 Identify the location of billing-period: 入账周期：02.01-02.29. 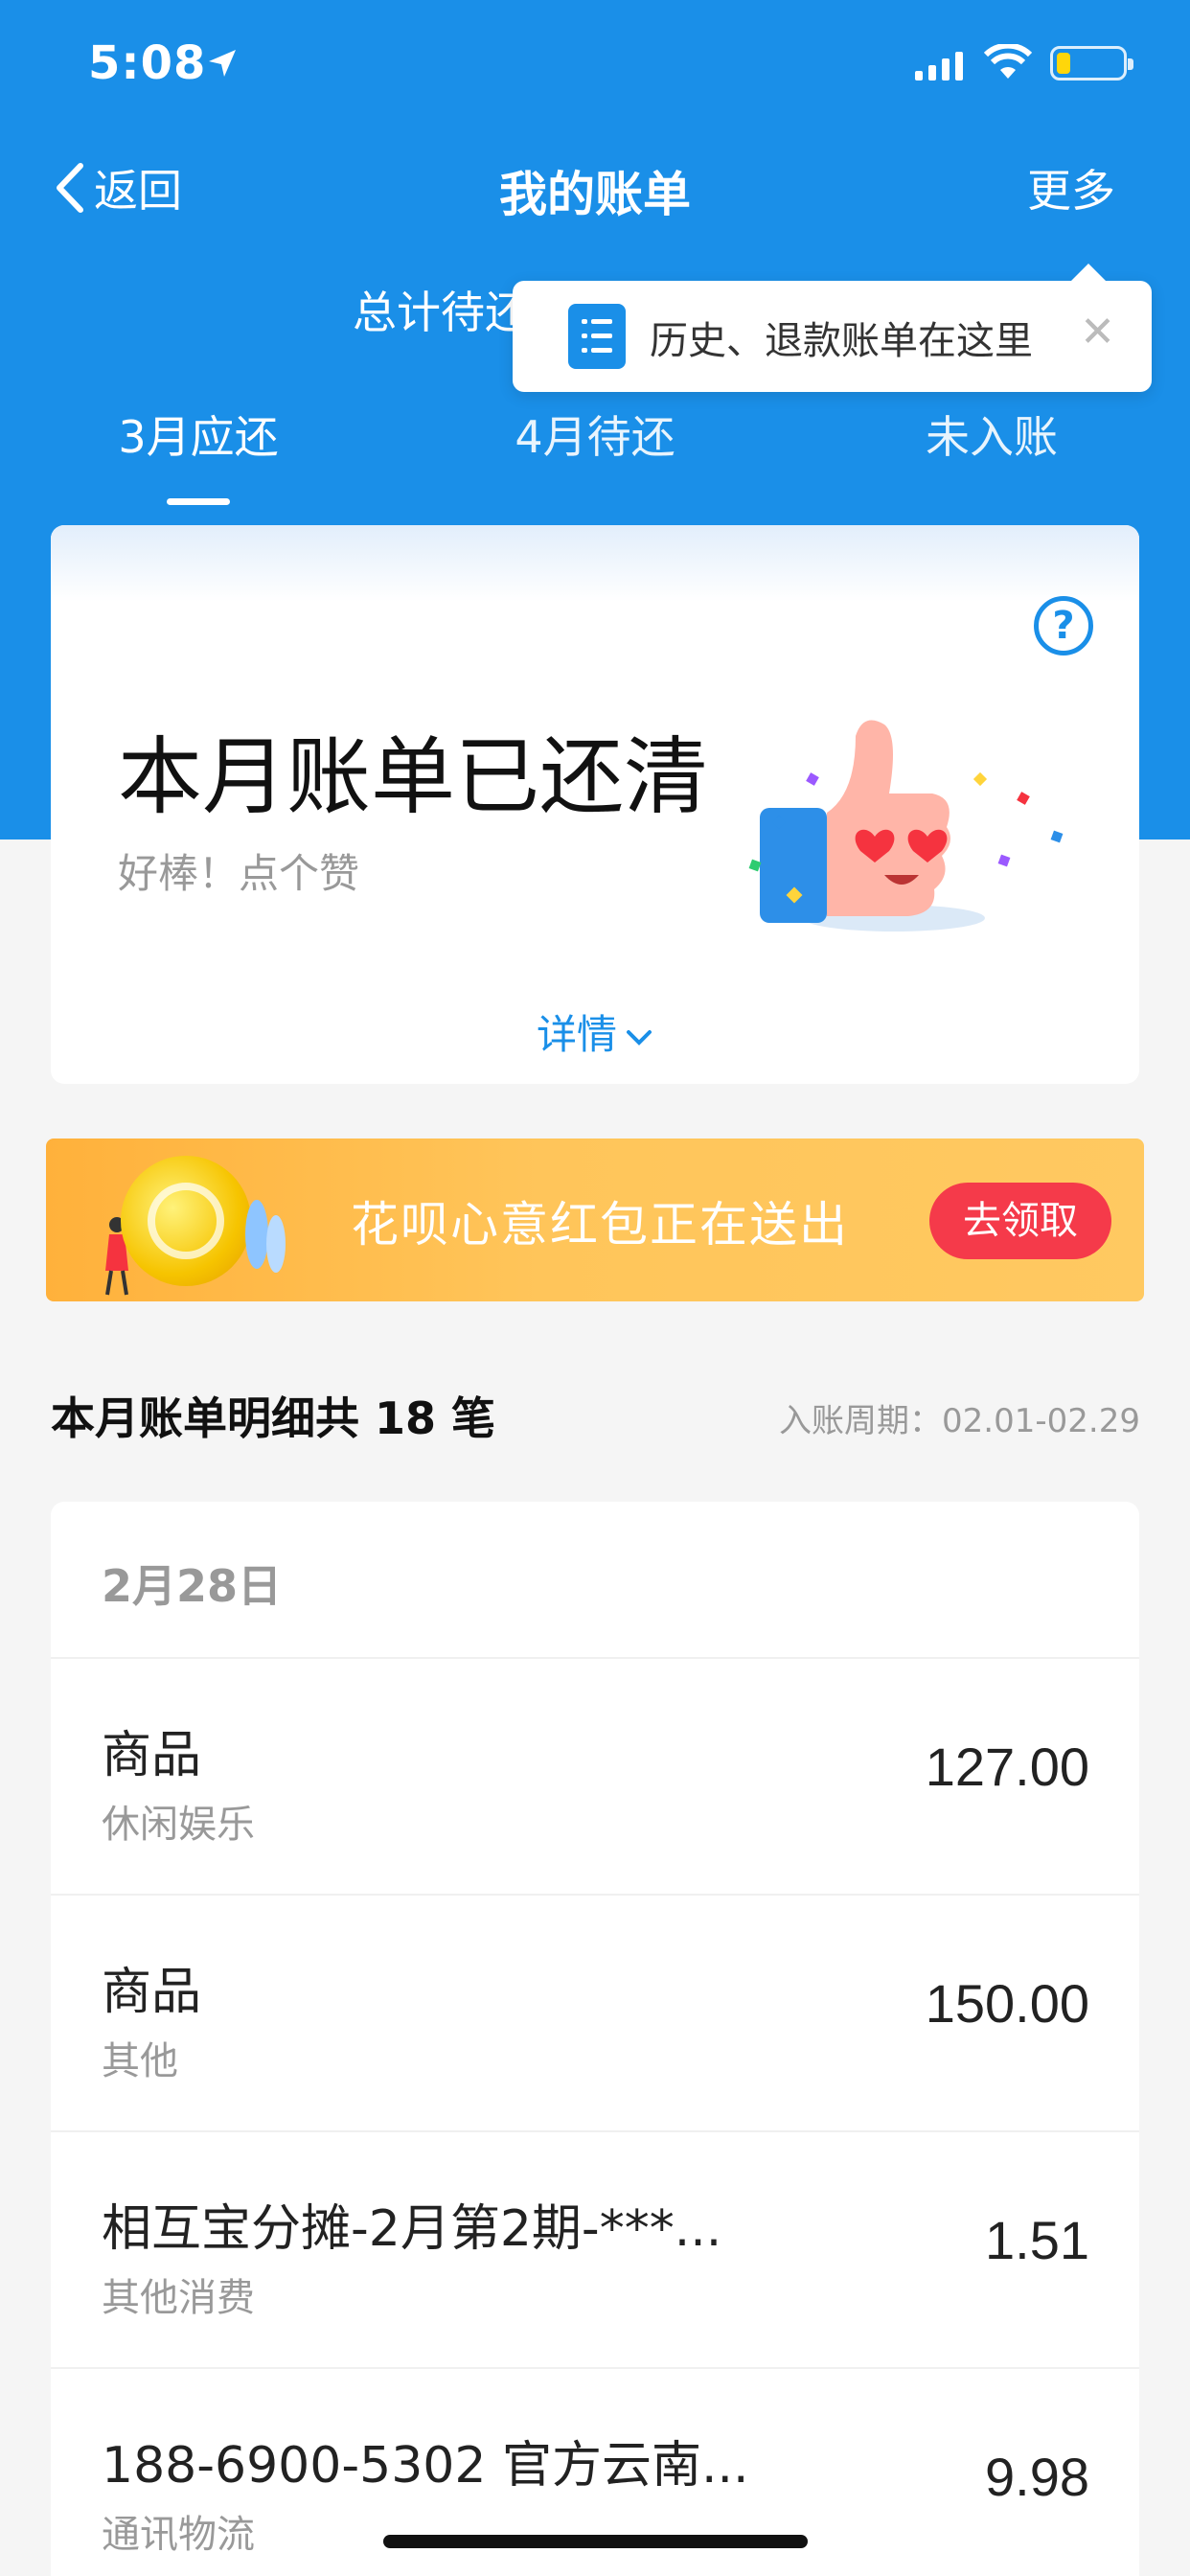
(960, 1421).